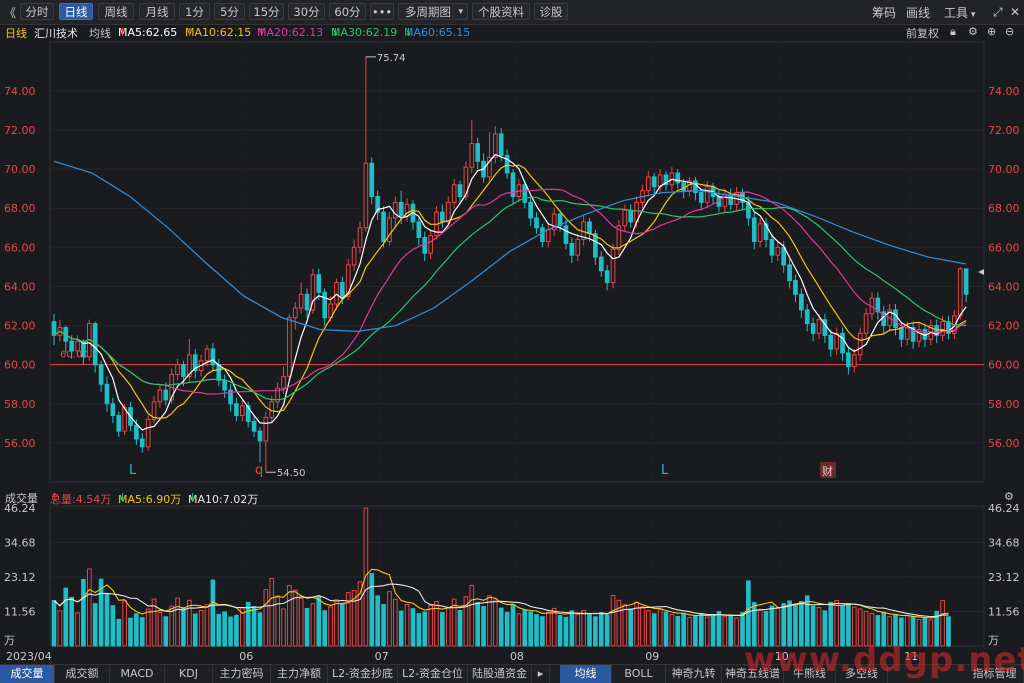 The width and height of the screenshot is (1024, 683). I want to click on volume-tick-label-right: 23.12, so click(1004, 577).